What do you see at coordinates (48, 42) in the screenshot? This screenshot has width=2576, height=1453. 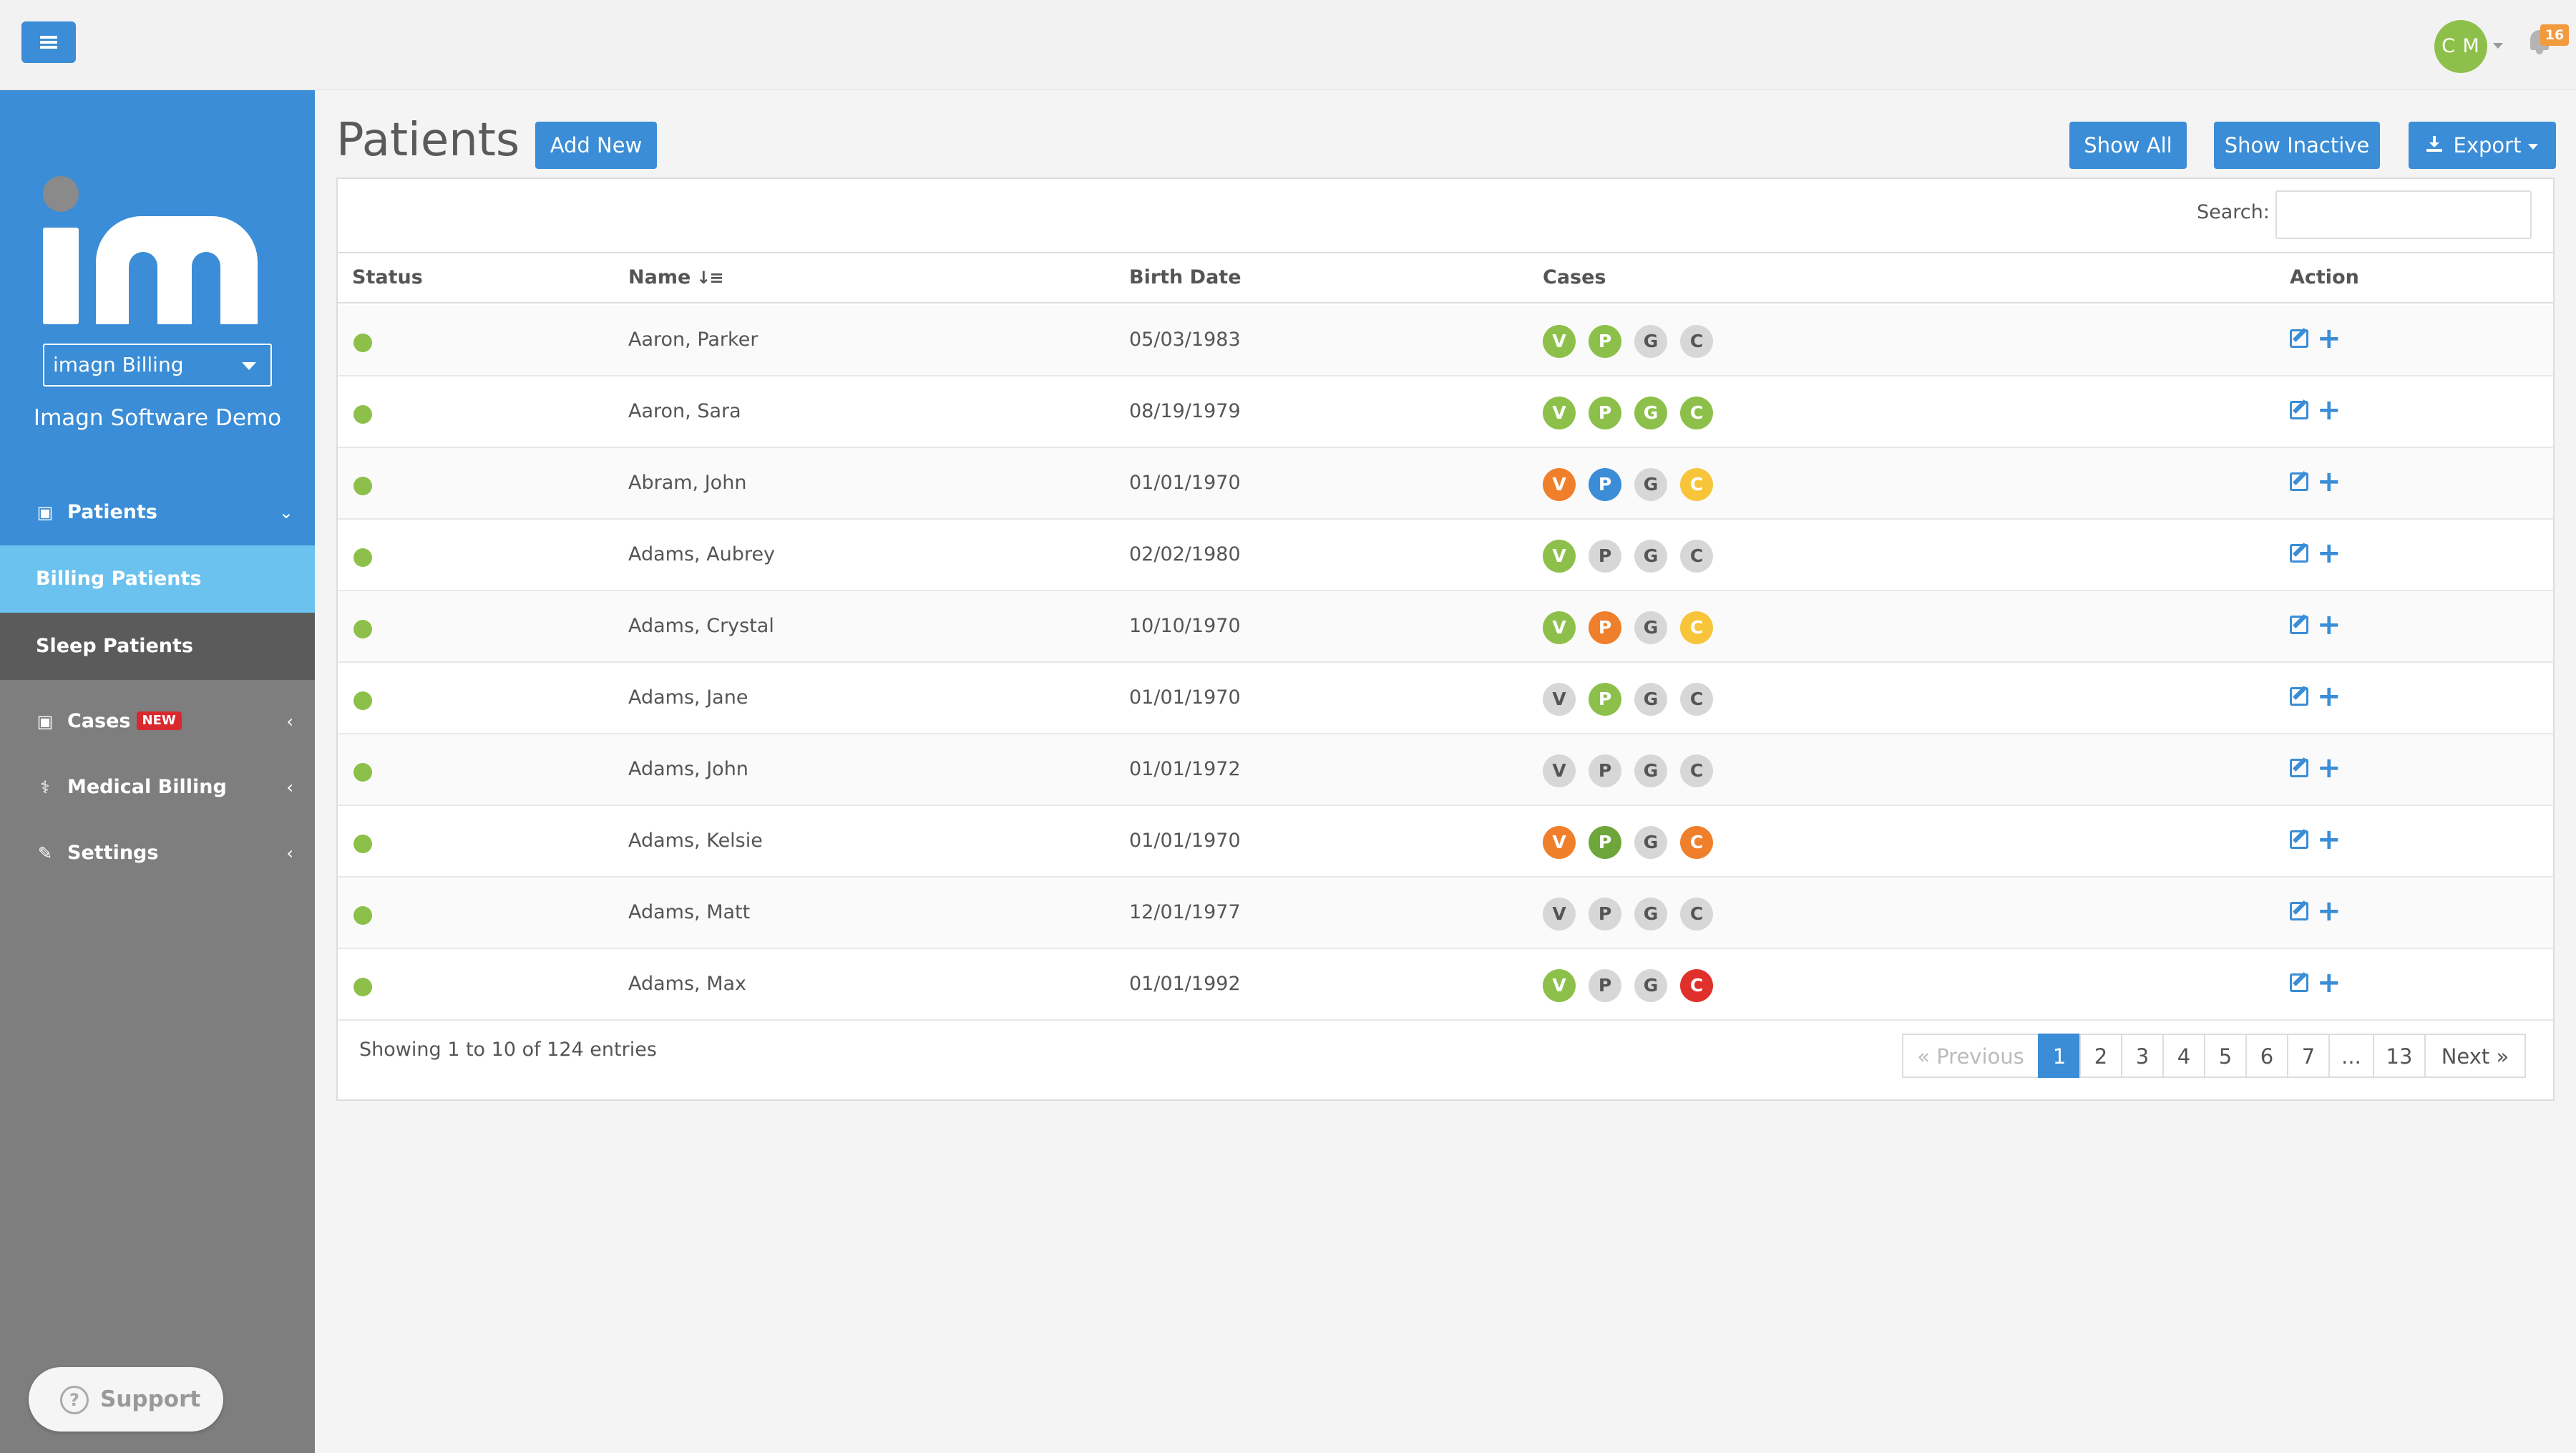 I see `hamburger-menu-button` at bounding box center [48, 42].